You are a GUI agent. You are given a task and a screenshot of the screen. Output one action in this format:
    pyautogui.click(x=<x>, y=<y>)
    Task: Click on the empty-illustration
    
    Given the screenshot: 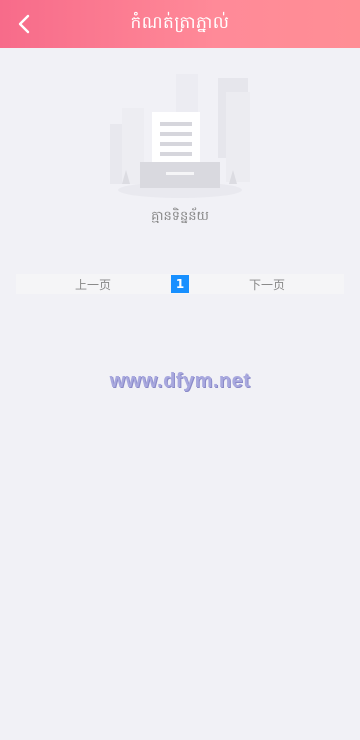 What is the action you would take?
    pyautogui.click(x=180, y=134)
    